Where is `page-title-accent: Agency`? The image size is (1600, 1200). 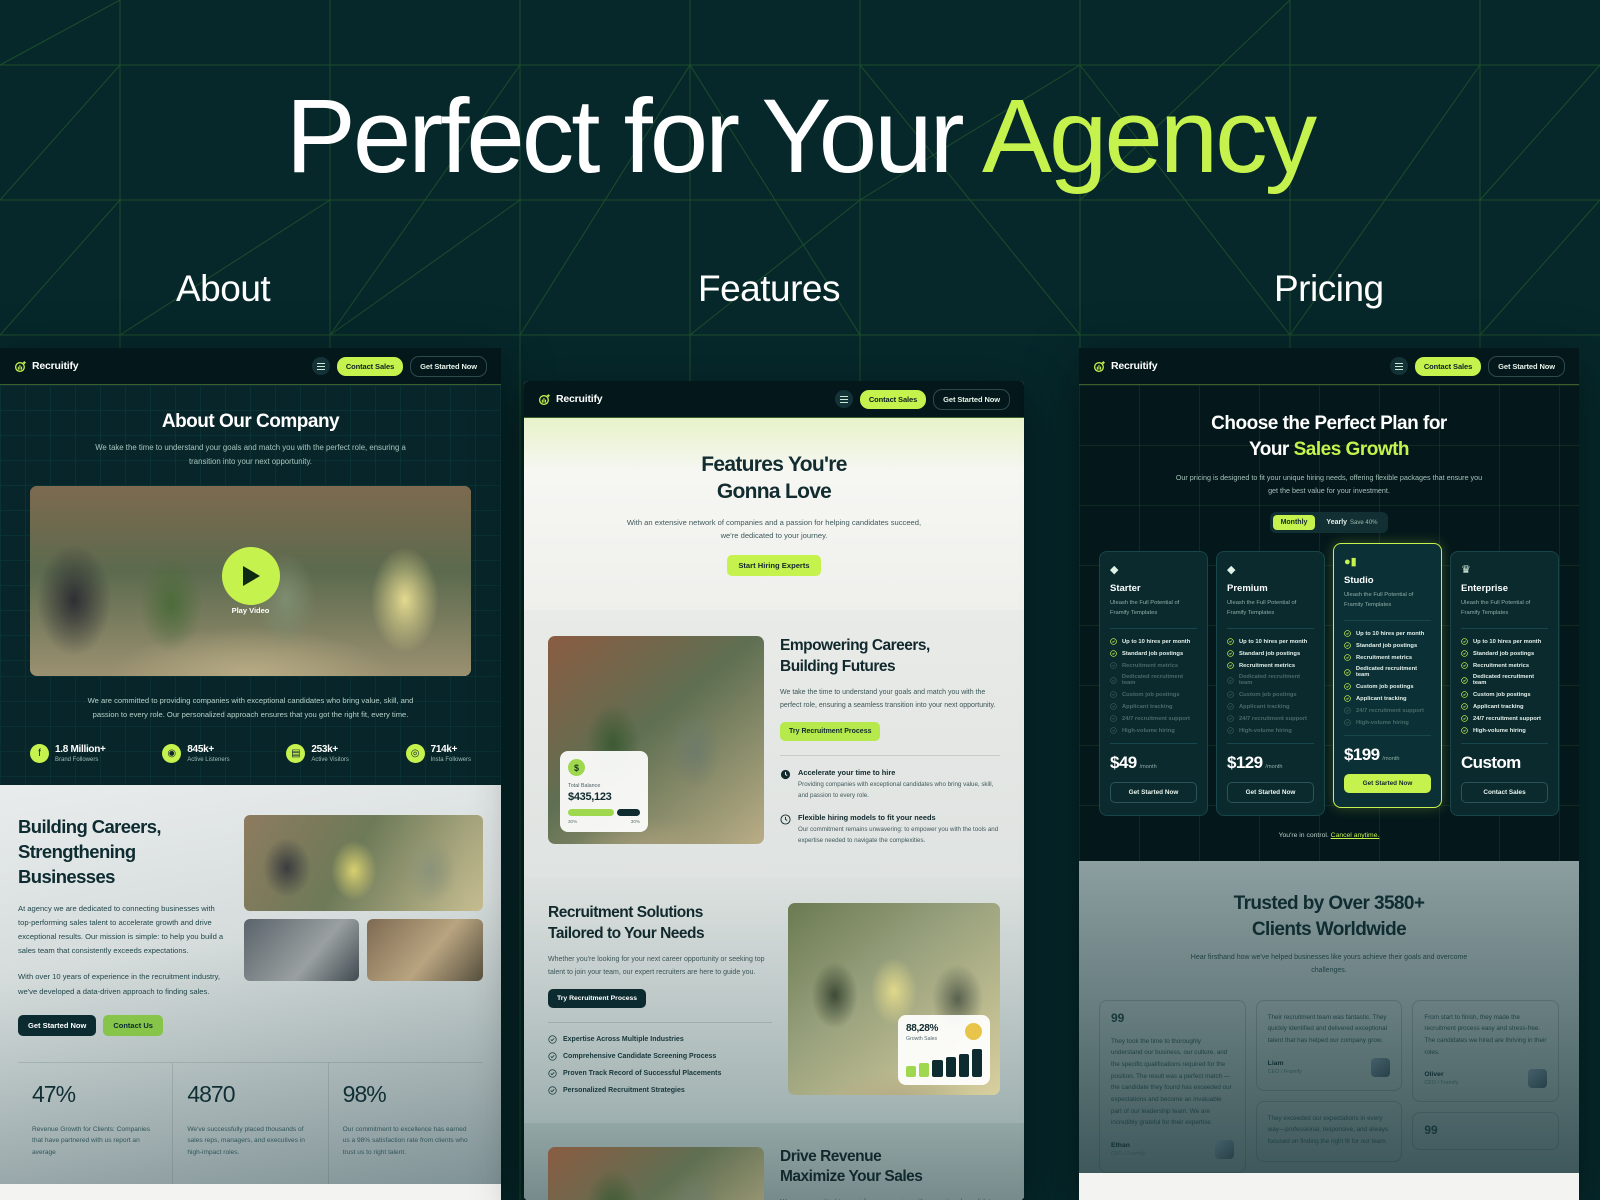 page-title-accent: Agency is located at coordinates (1149, 136).